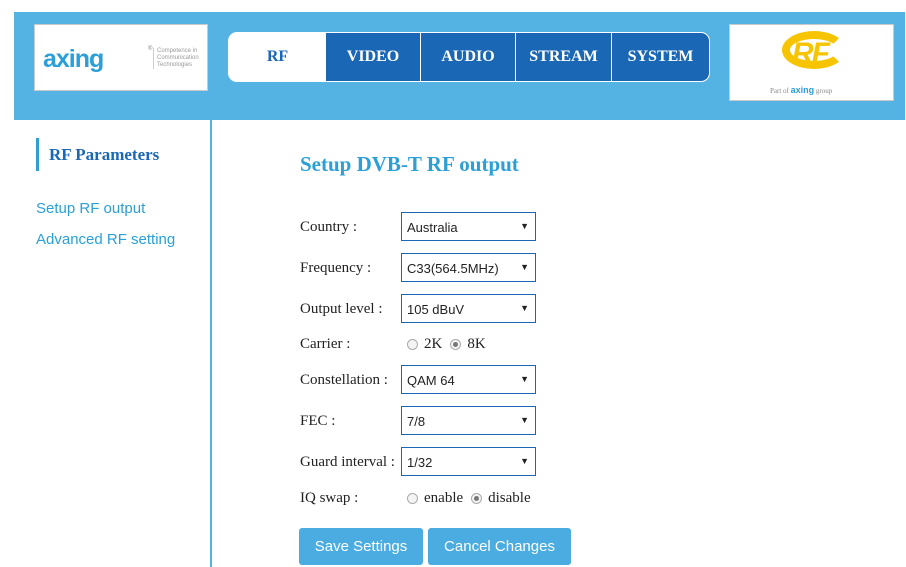 This screenshot has height=567, width=906. I want to click on constellation-value: QAM 64, so click(431, 380).